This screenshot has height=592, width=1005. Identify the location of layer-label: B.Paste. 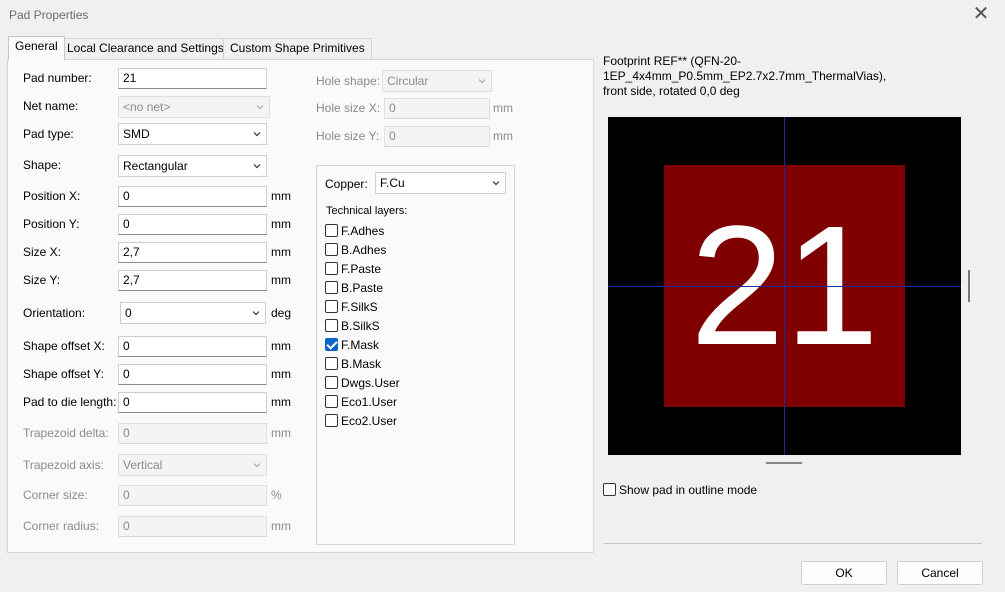
(362, 288).